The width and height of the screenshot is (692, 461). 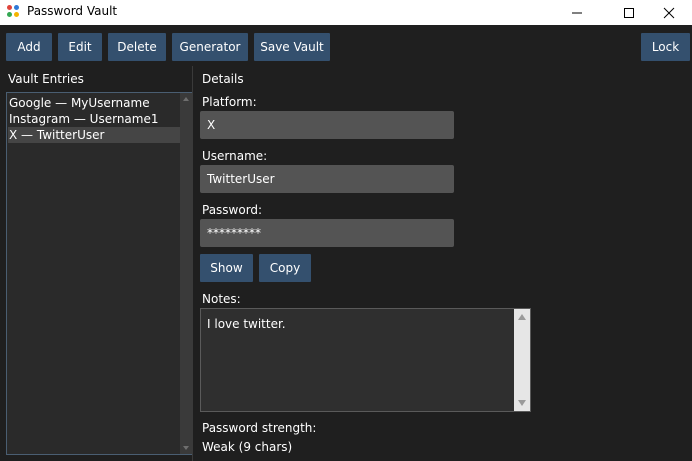 What do you see at coordinates (137, 47) in the screenshot?
I see `delete-button: Delete` at bounding box center [137, 47].